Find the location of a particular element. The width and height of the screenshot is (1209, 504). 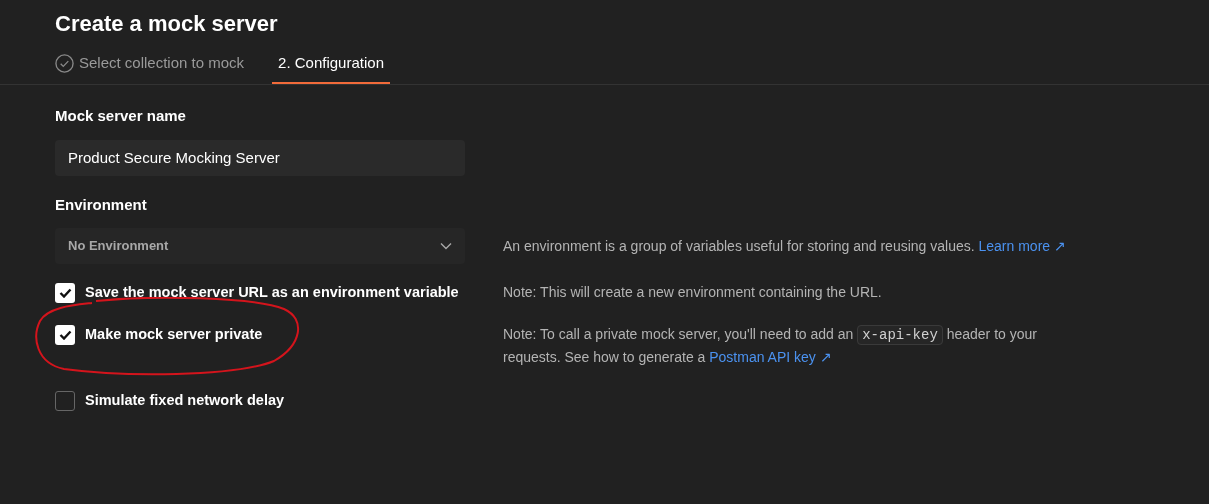

chevron-down-icon is located at coordinates (446, 246).